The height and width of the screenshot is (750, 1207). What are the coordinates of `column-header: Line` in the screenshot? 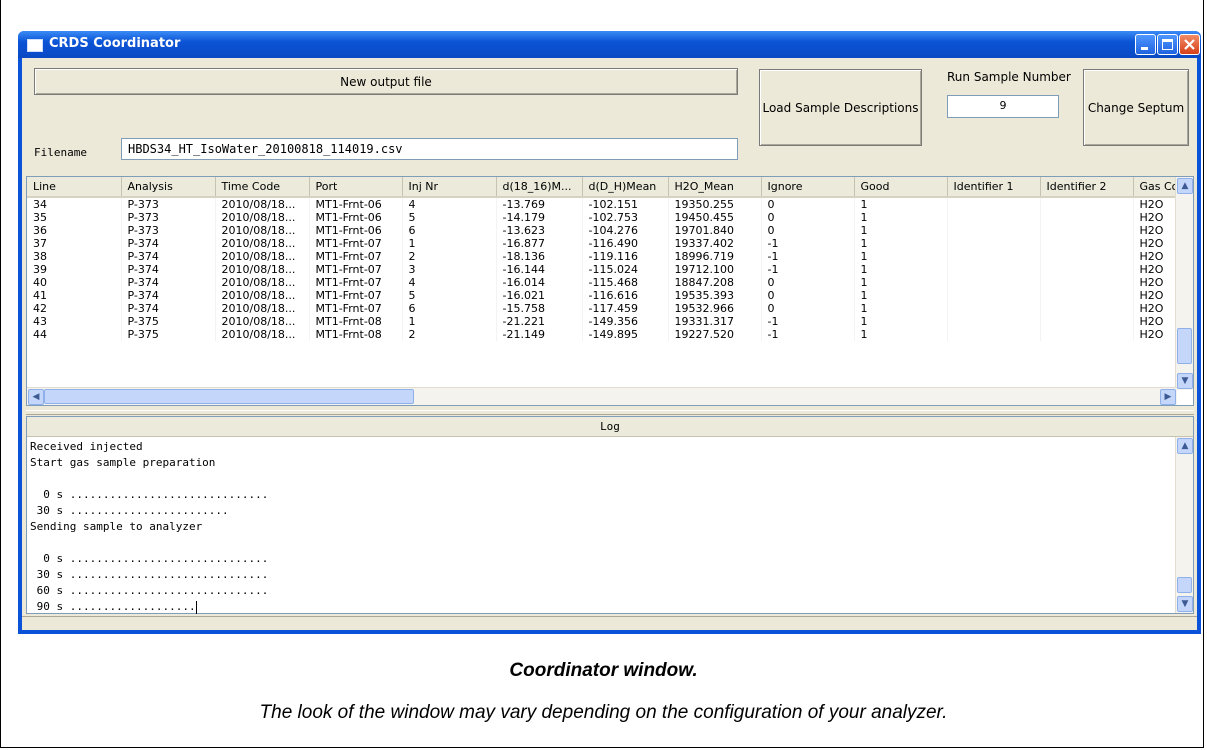 It's located at (74, 187).